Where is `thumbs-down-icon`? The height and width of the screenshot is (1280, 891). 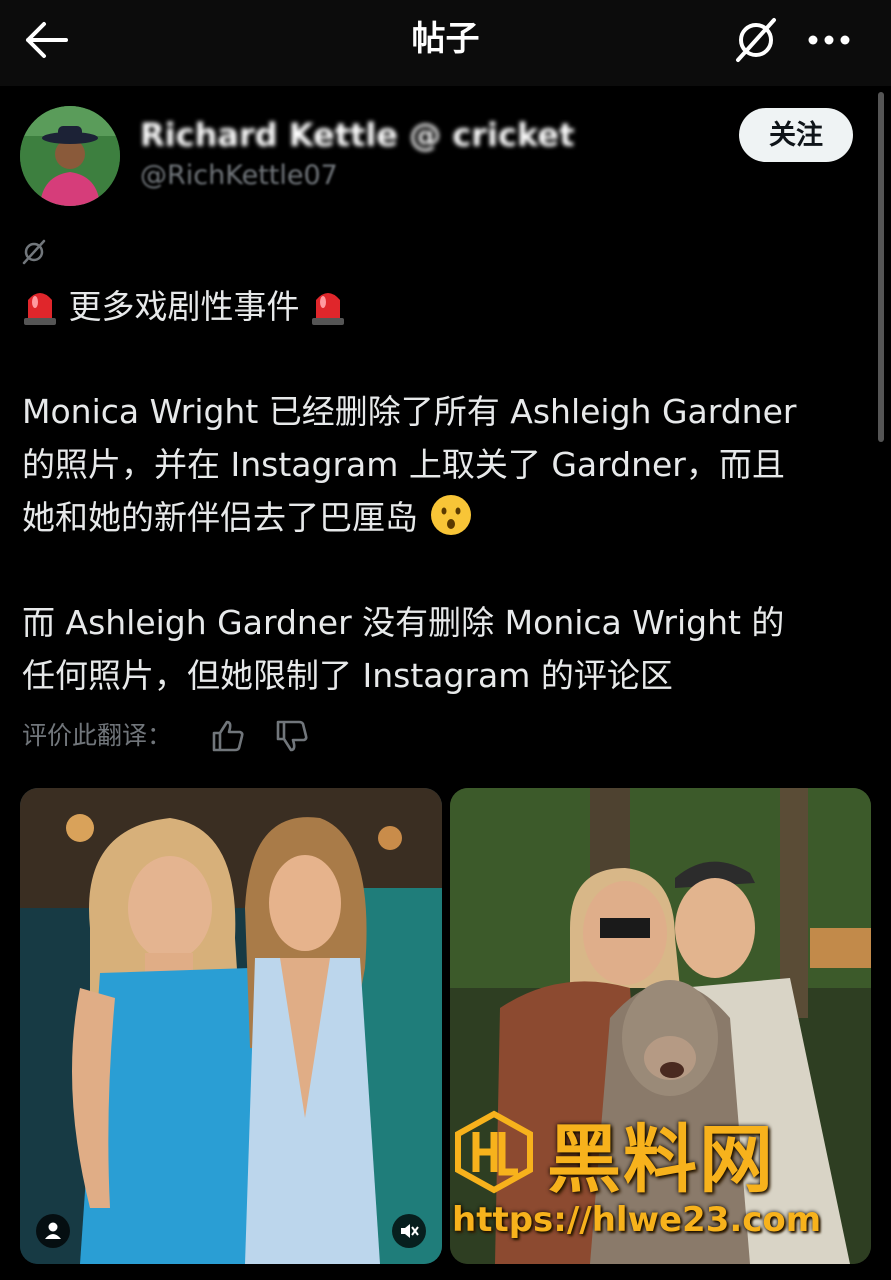 thumbs-down-icon is located at coordinates (292, 736).